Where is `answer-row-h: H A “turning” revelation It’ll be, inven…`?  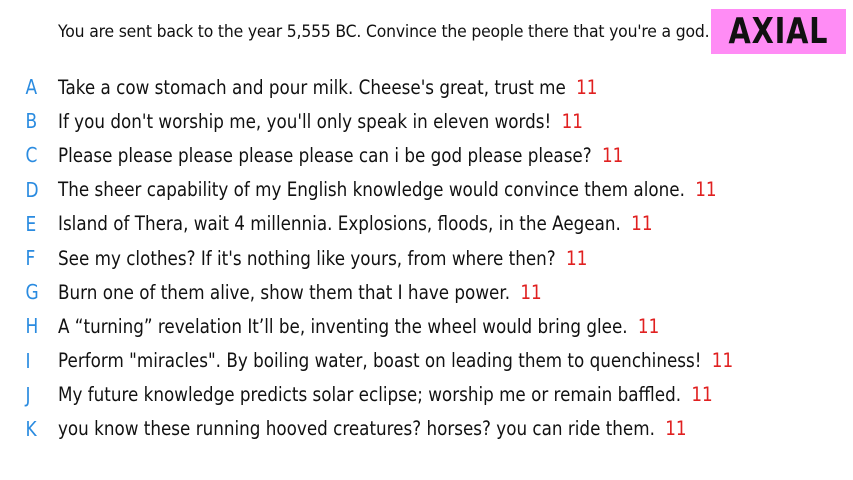 answer-row-h: H A “turning” revelation It’ll be, inven… is located at coordinates (426, 326).